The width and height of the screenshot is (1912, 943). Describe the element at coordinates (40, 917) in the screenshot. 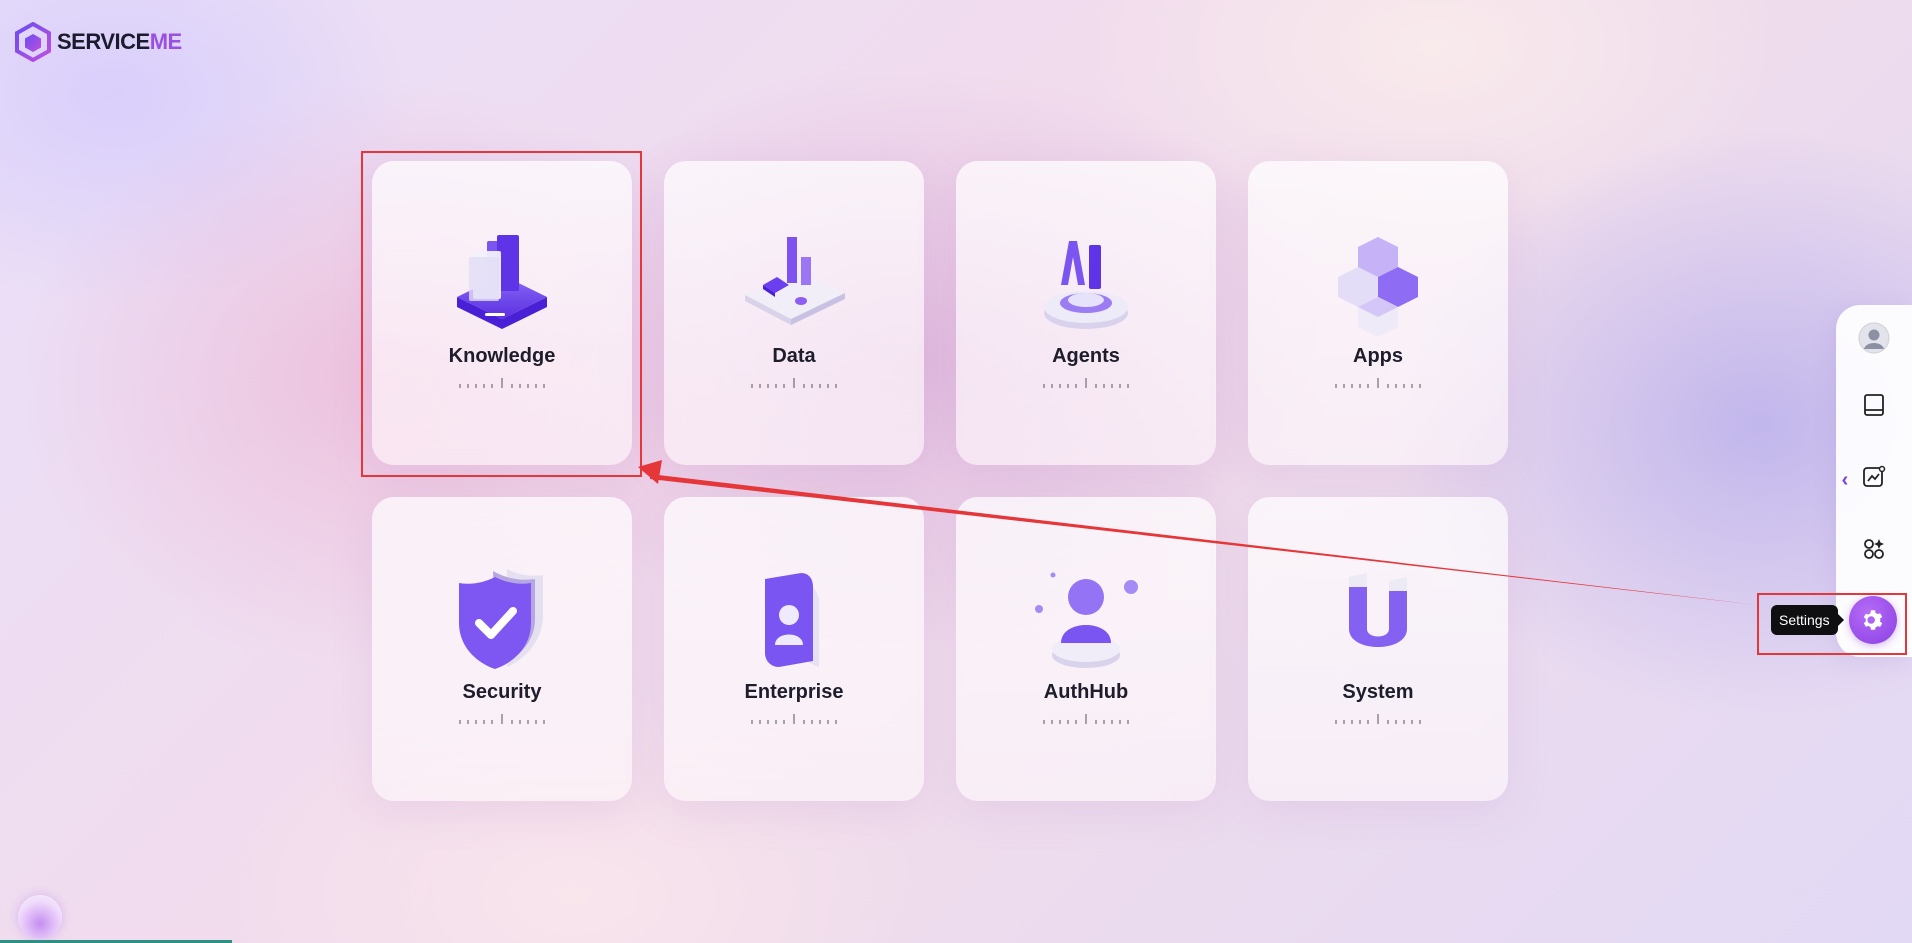

I see `assistant-orb` at that location.